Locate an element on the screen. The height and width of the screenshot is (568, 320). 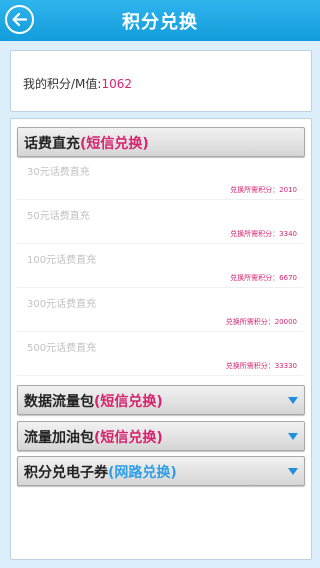
item-cost: 兑换所需积分：3340 is located at coordinates (263, 234).